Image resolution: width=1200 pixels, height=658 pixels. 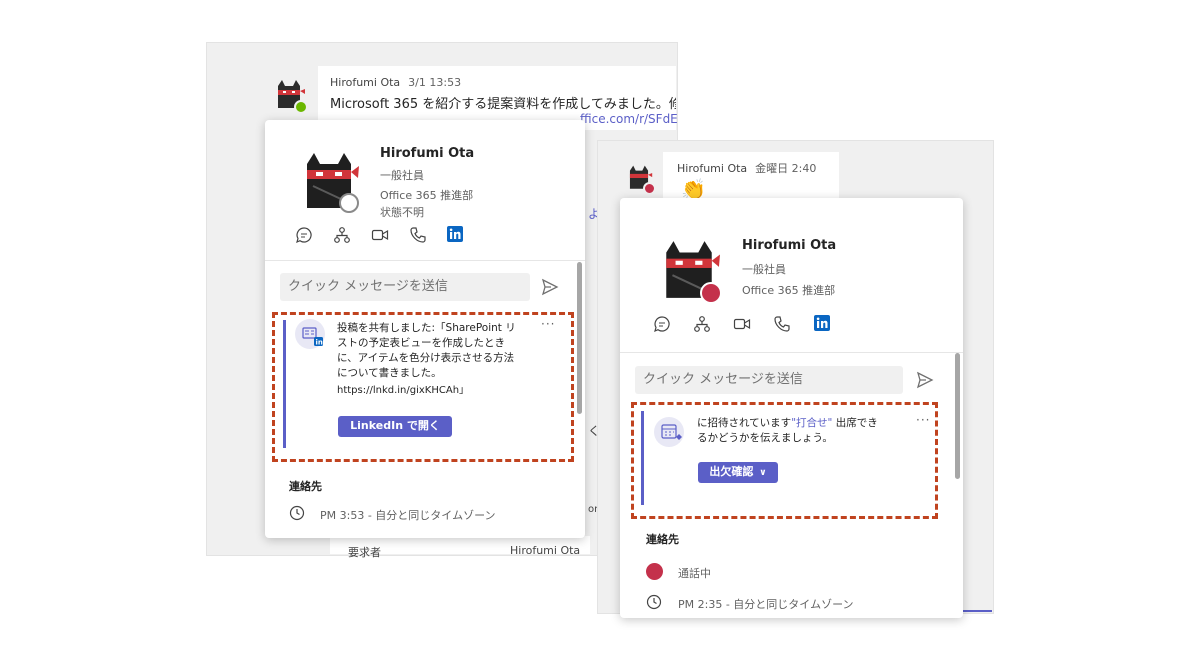 I want to click on left-chat-avatar, so click(x=290, y=96).